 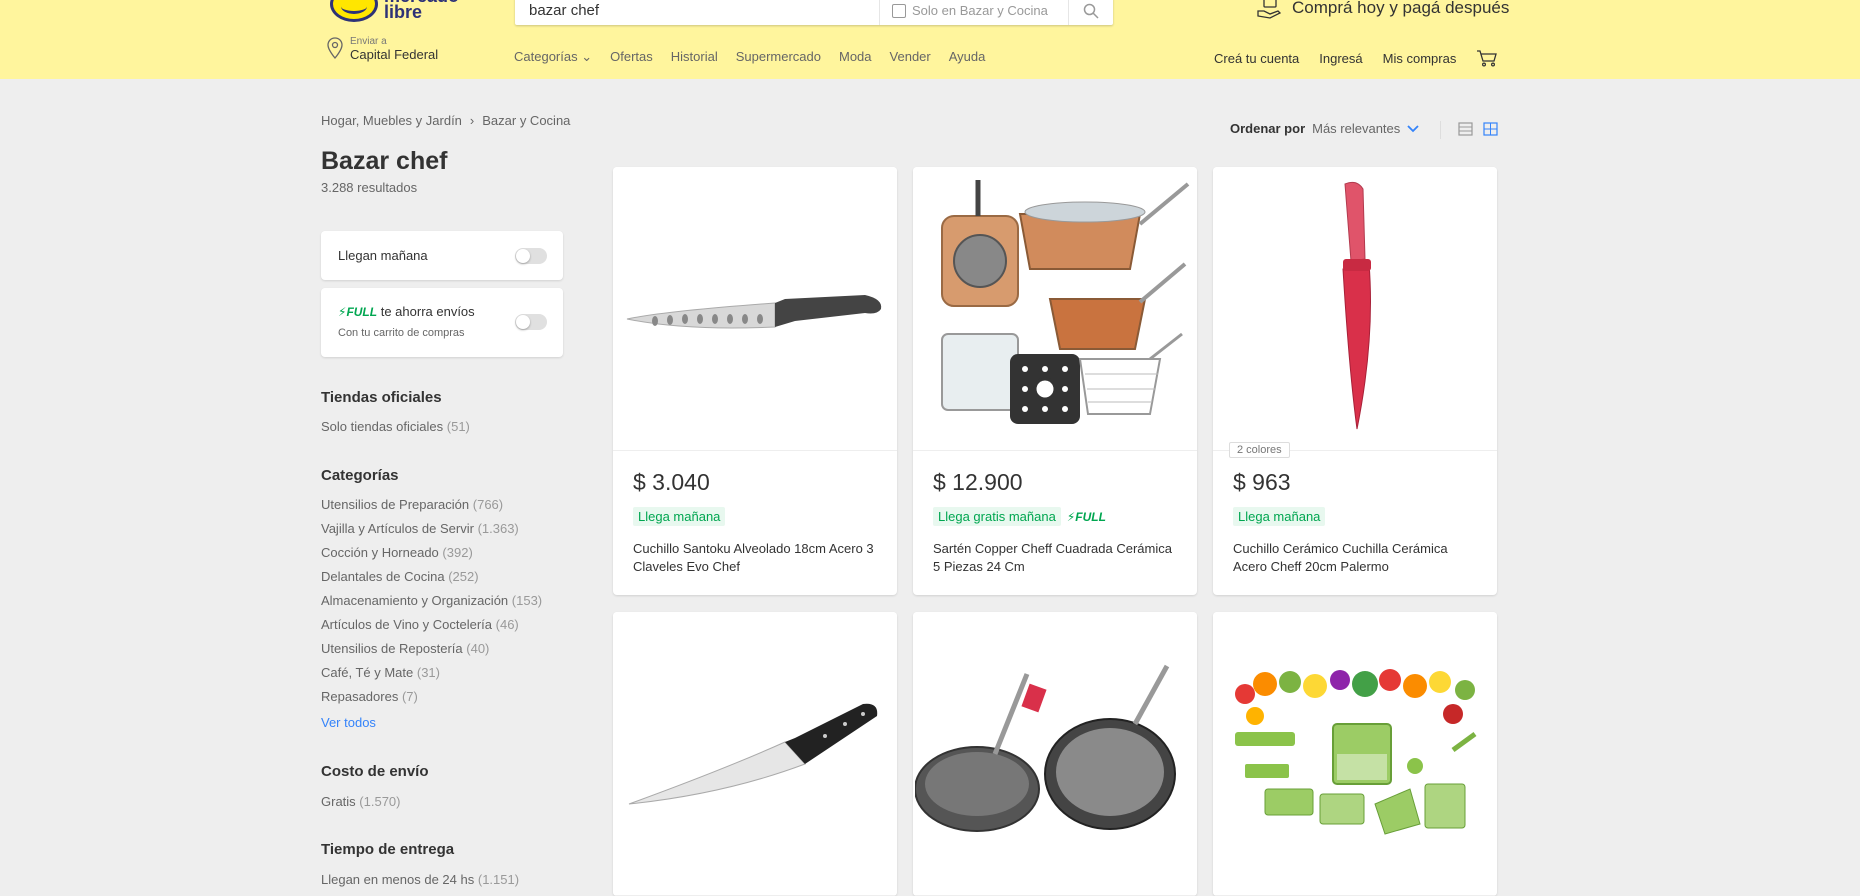 I want to click on nav-categorias: Categorías ⌄, so click(x=553, y=57).